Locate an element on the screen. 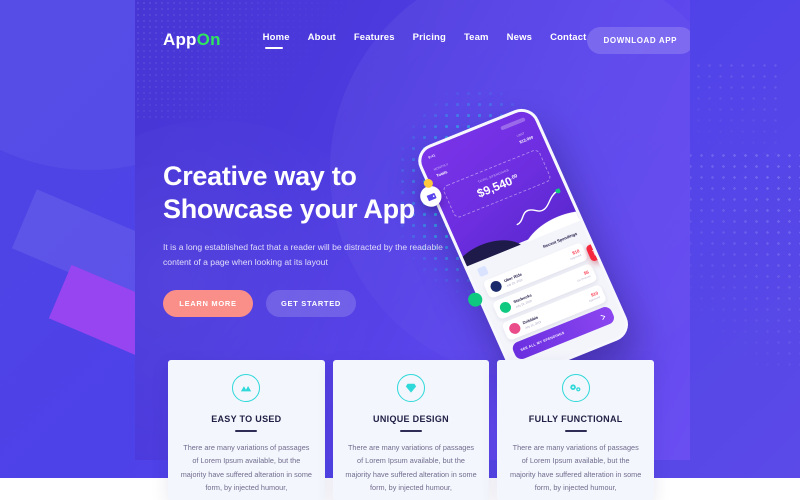 The width and height of the screenshot is (800, 500). hero-title: Creative way to Showcase your App is located at coordinates (308, 193).